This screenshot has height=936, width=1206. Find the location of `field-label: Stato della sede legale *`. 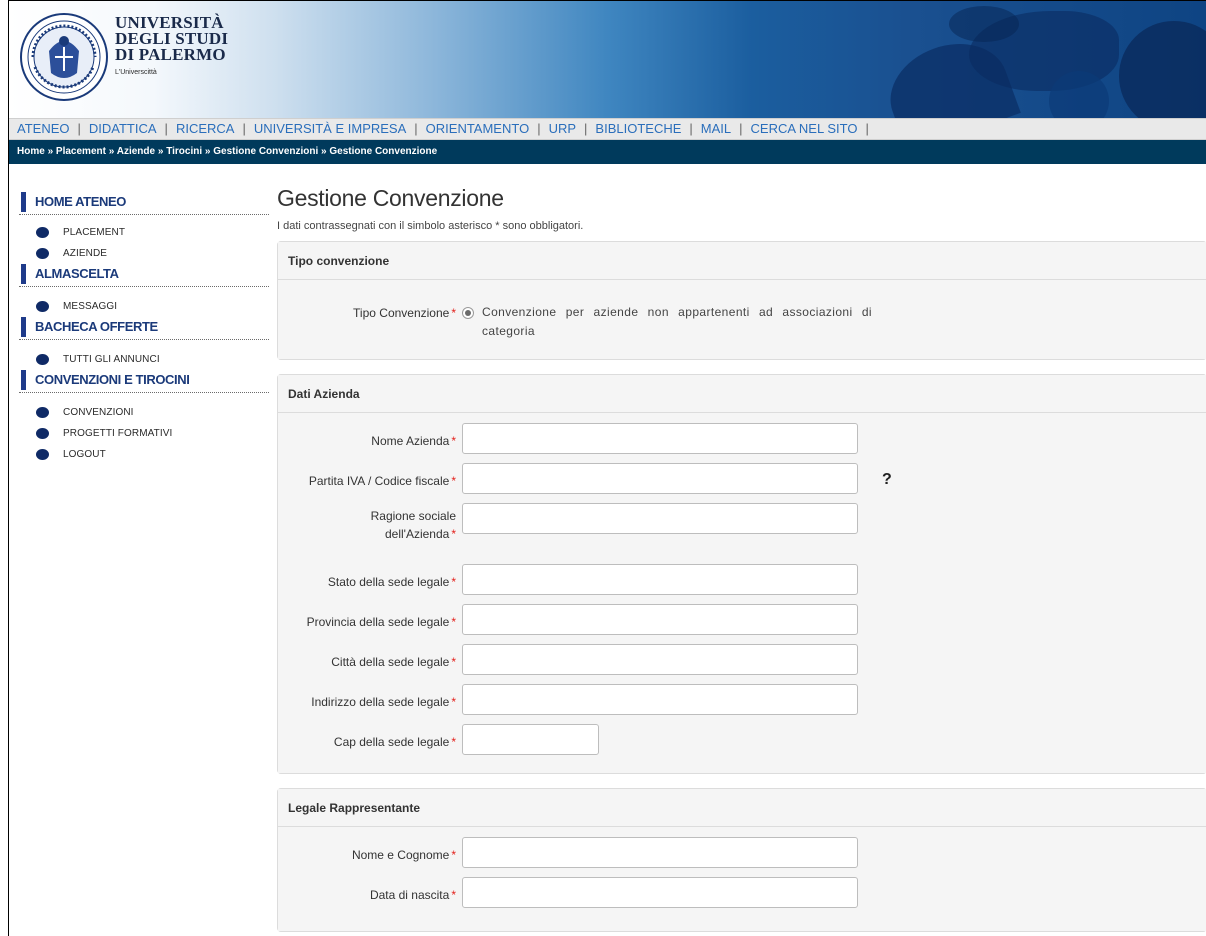

field-label: Stato della sede legale * is located at coordinates (370, 577).